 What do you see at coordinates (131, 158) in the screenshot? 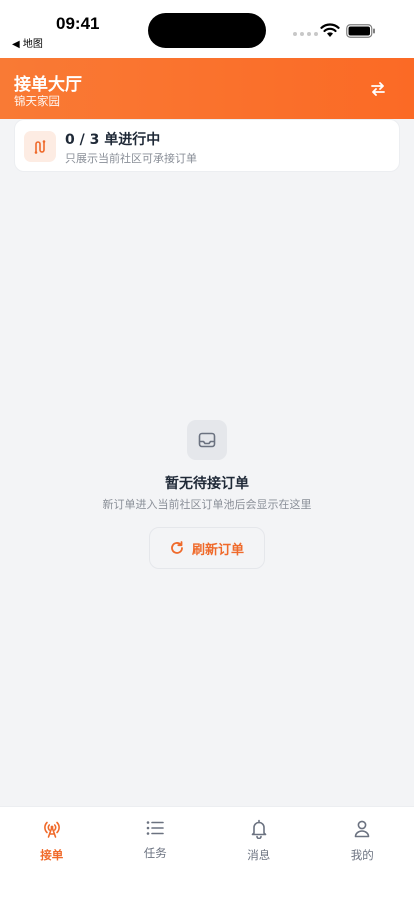
I see `progress-hint: 只展示当前社区可承接订单` at bounding box center [131, 158].